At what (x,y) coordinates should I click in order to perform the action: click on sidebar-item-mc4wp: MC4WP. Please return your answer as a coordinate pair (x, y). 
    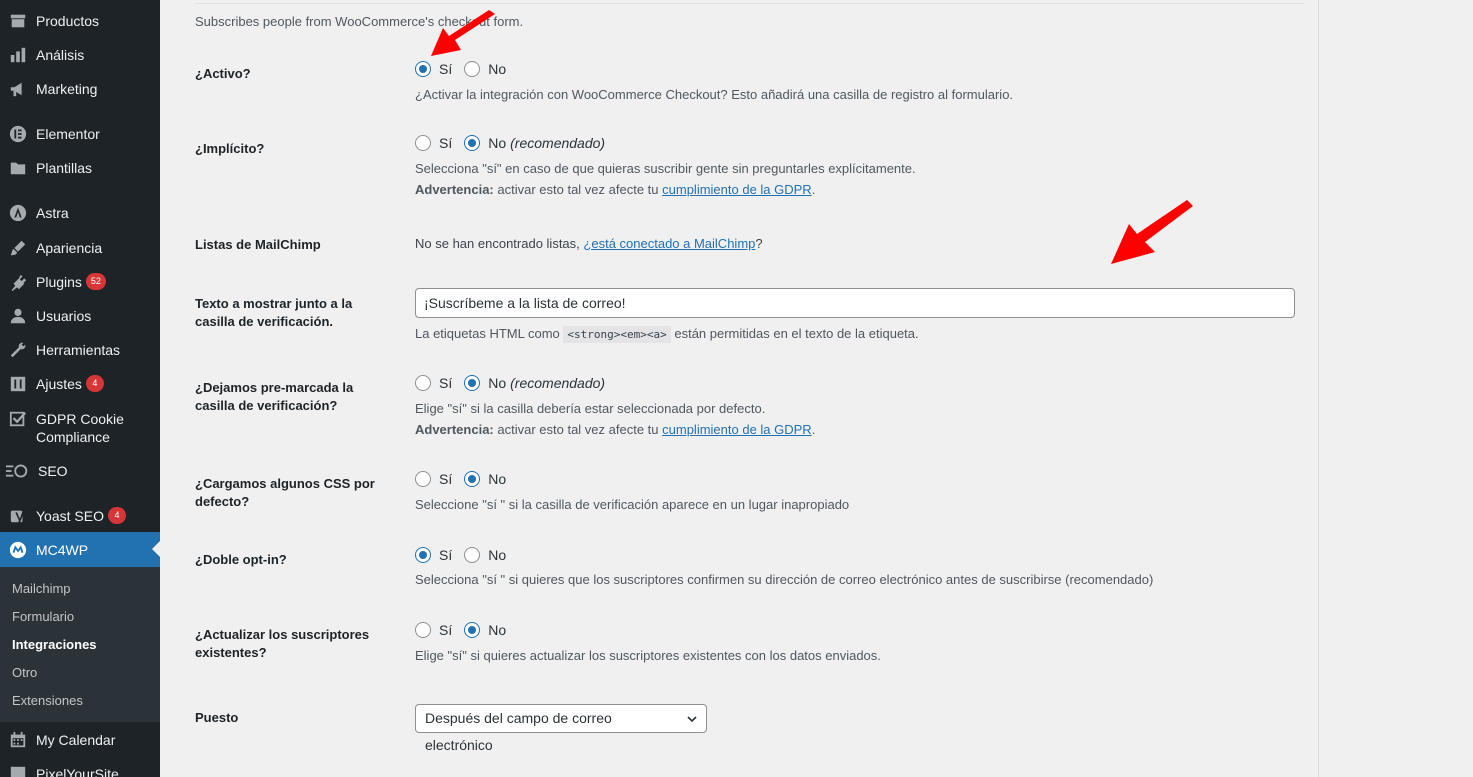
    Looking at the image, I should click on (80, 549).